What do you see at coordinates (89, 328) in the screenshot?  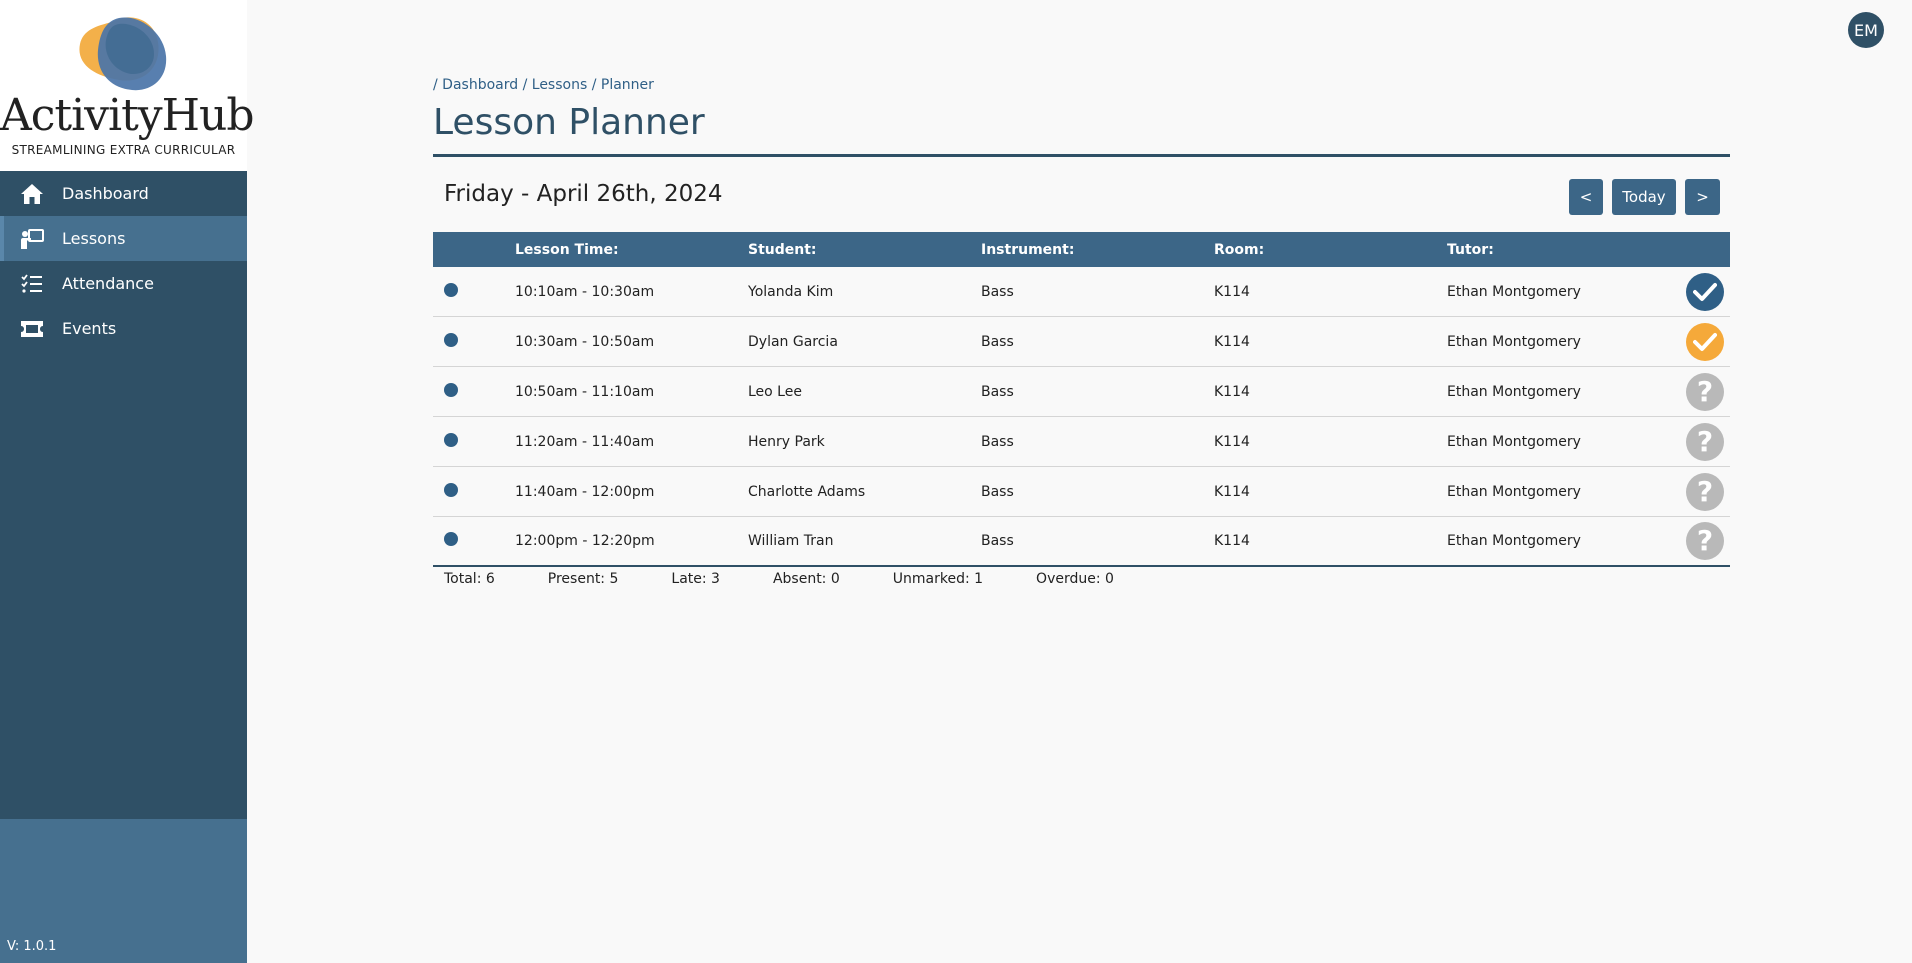 I see `sidebar-item-label: Events` at bounding box center [89, 328].